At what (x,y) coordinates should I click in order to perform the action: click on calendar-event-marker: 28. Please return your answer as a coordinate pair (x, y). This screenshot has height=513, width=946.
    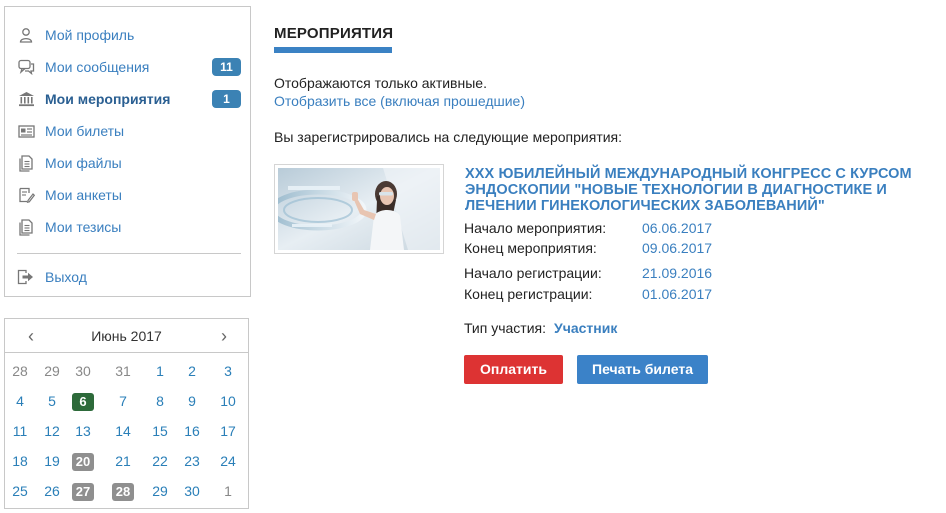
    Looking at the image, I should click on (123, 492).